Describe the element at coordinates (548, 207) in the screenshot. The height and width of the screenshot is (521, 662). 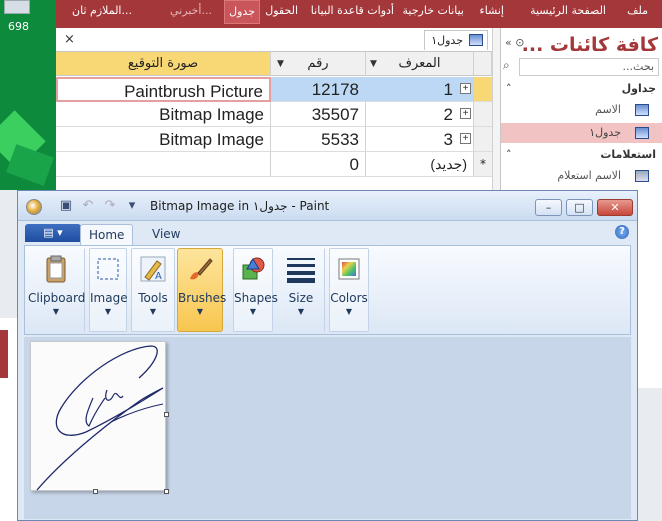
I see `minimize-button: –` at that location.